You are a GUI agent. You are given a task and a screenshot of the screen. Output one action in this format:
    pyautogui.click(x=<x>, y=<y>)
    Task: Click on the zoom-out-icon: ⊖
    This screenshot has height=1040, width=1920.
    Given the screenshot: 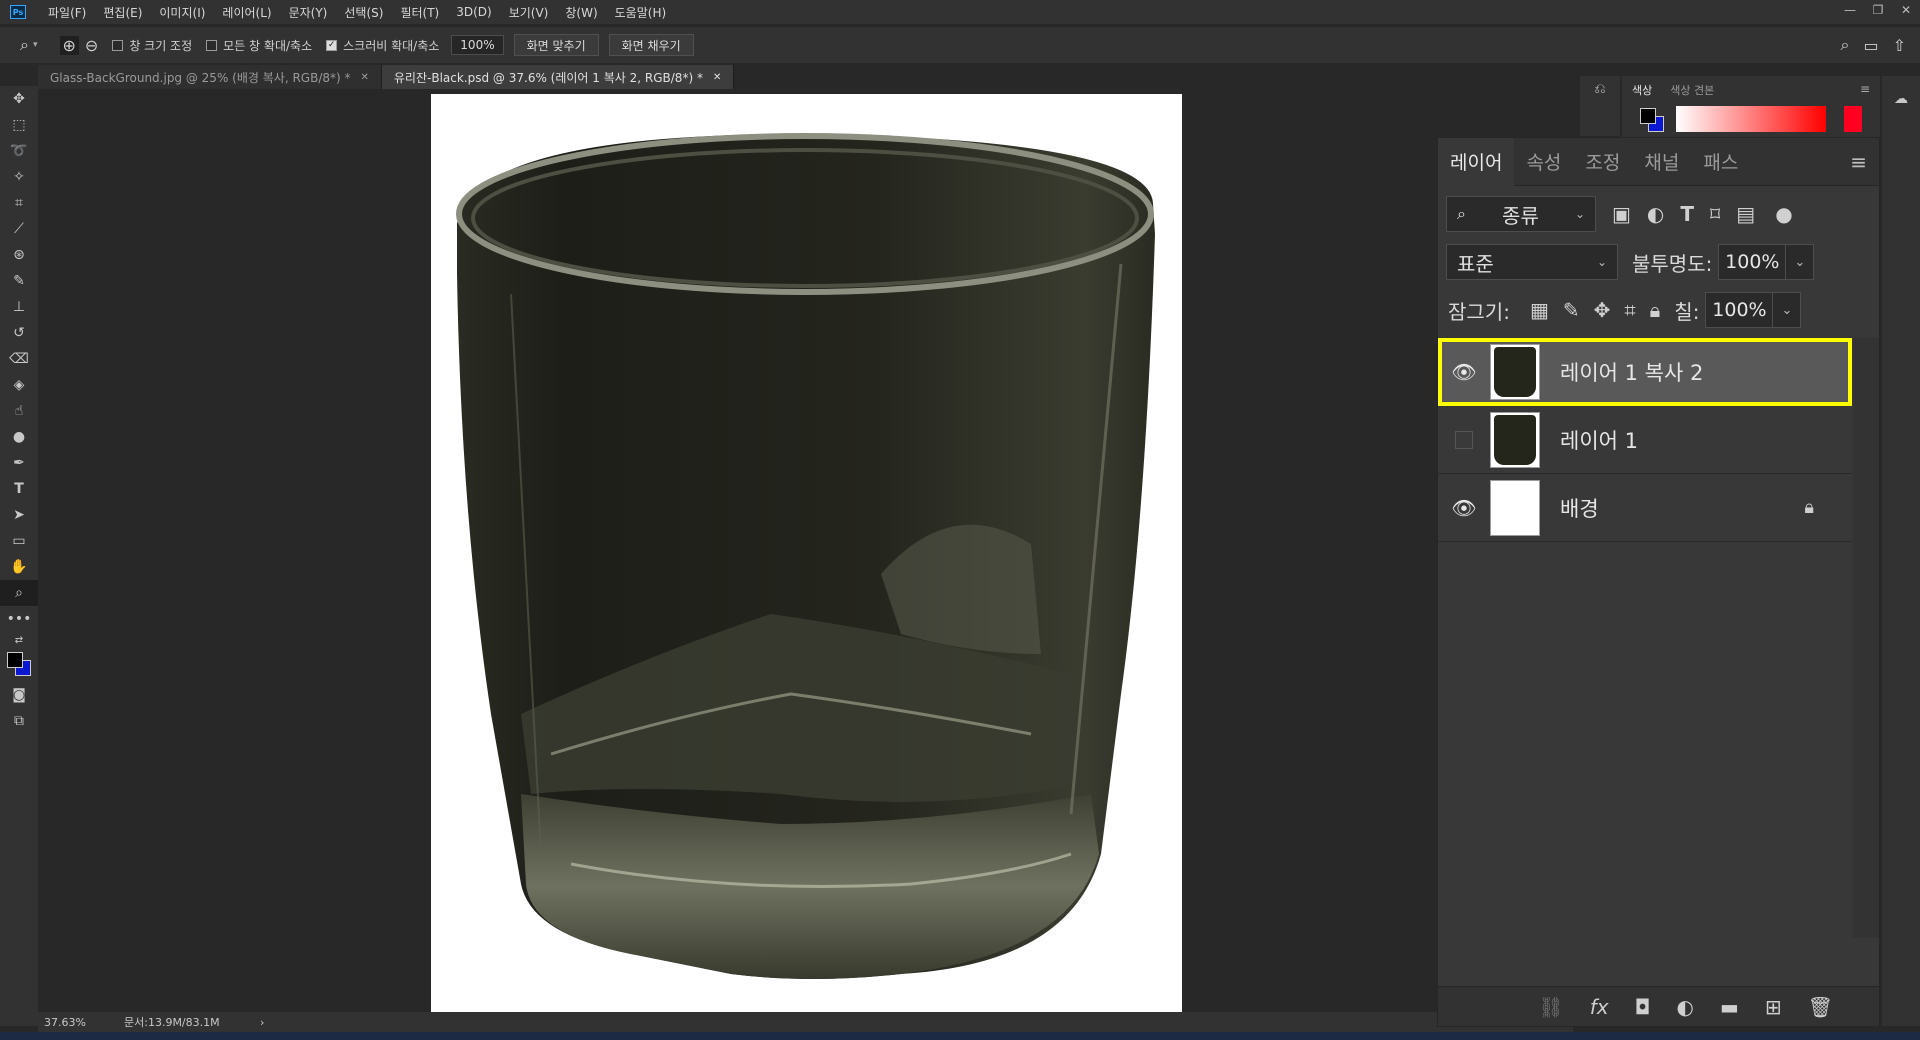 What is the action you would take?
    pyautogui.click(x=91, y=45)
    